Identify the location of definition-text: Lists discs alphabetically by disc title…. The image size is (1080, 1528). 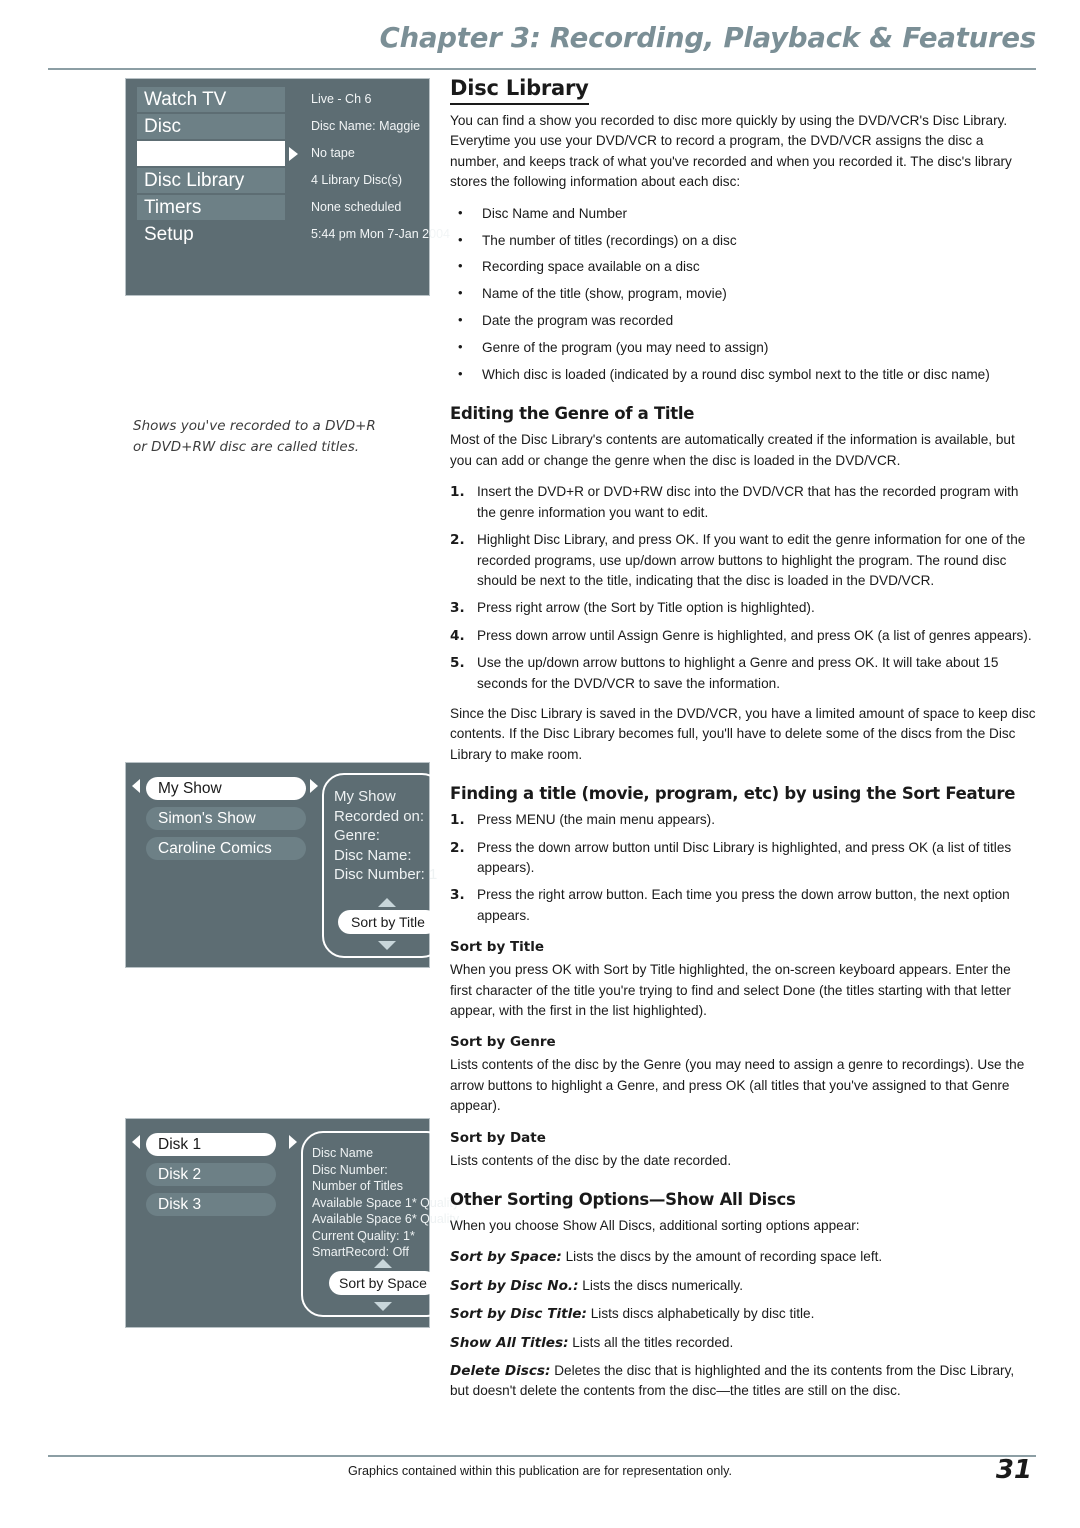
(700, 1314).